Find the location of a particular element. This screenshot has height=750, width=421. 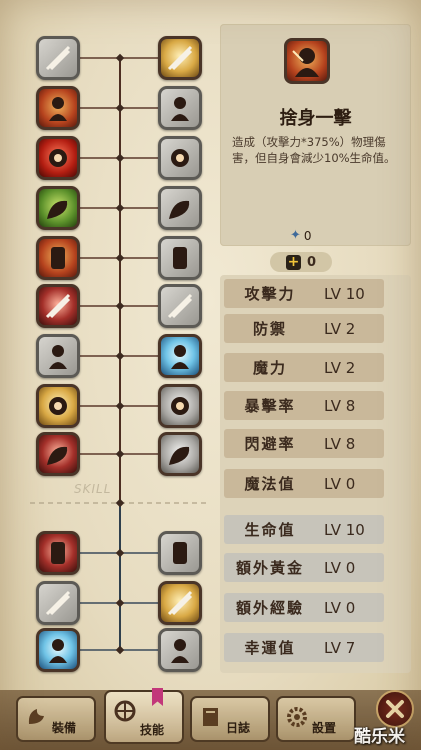

skill-slot-whirl is located at coordinates (180, 406).